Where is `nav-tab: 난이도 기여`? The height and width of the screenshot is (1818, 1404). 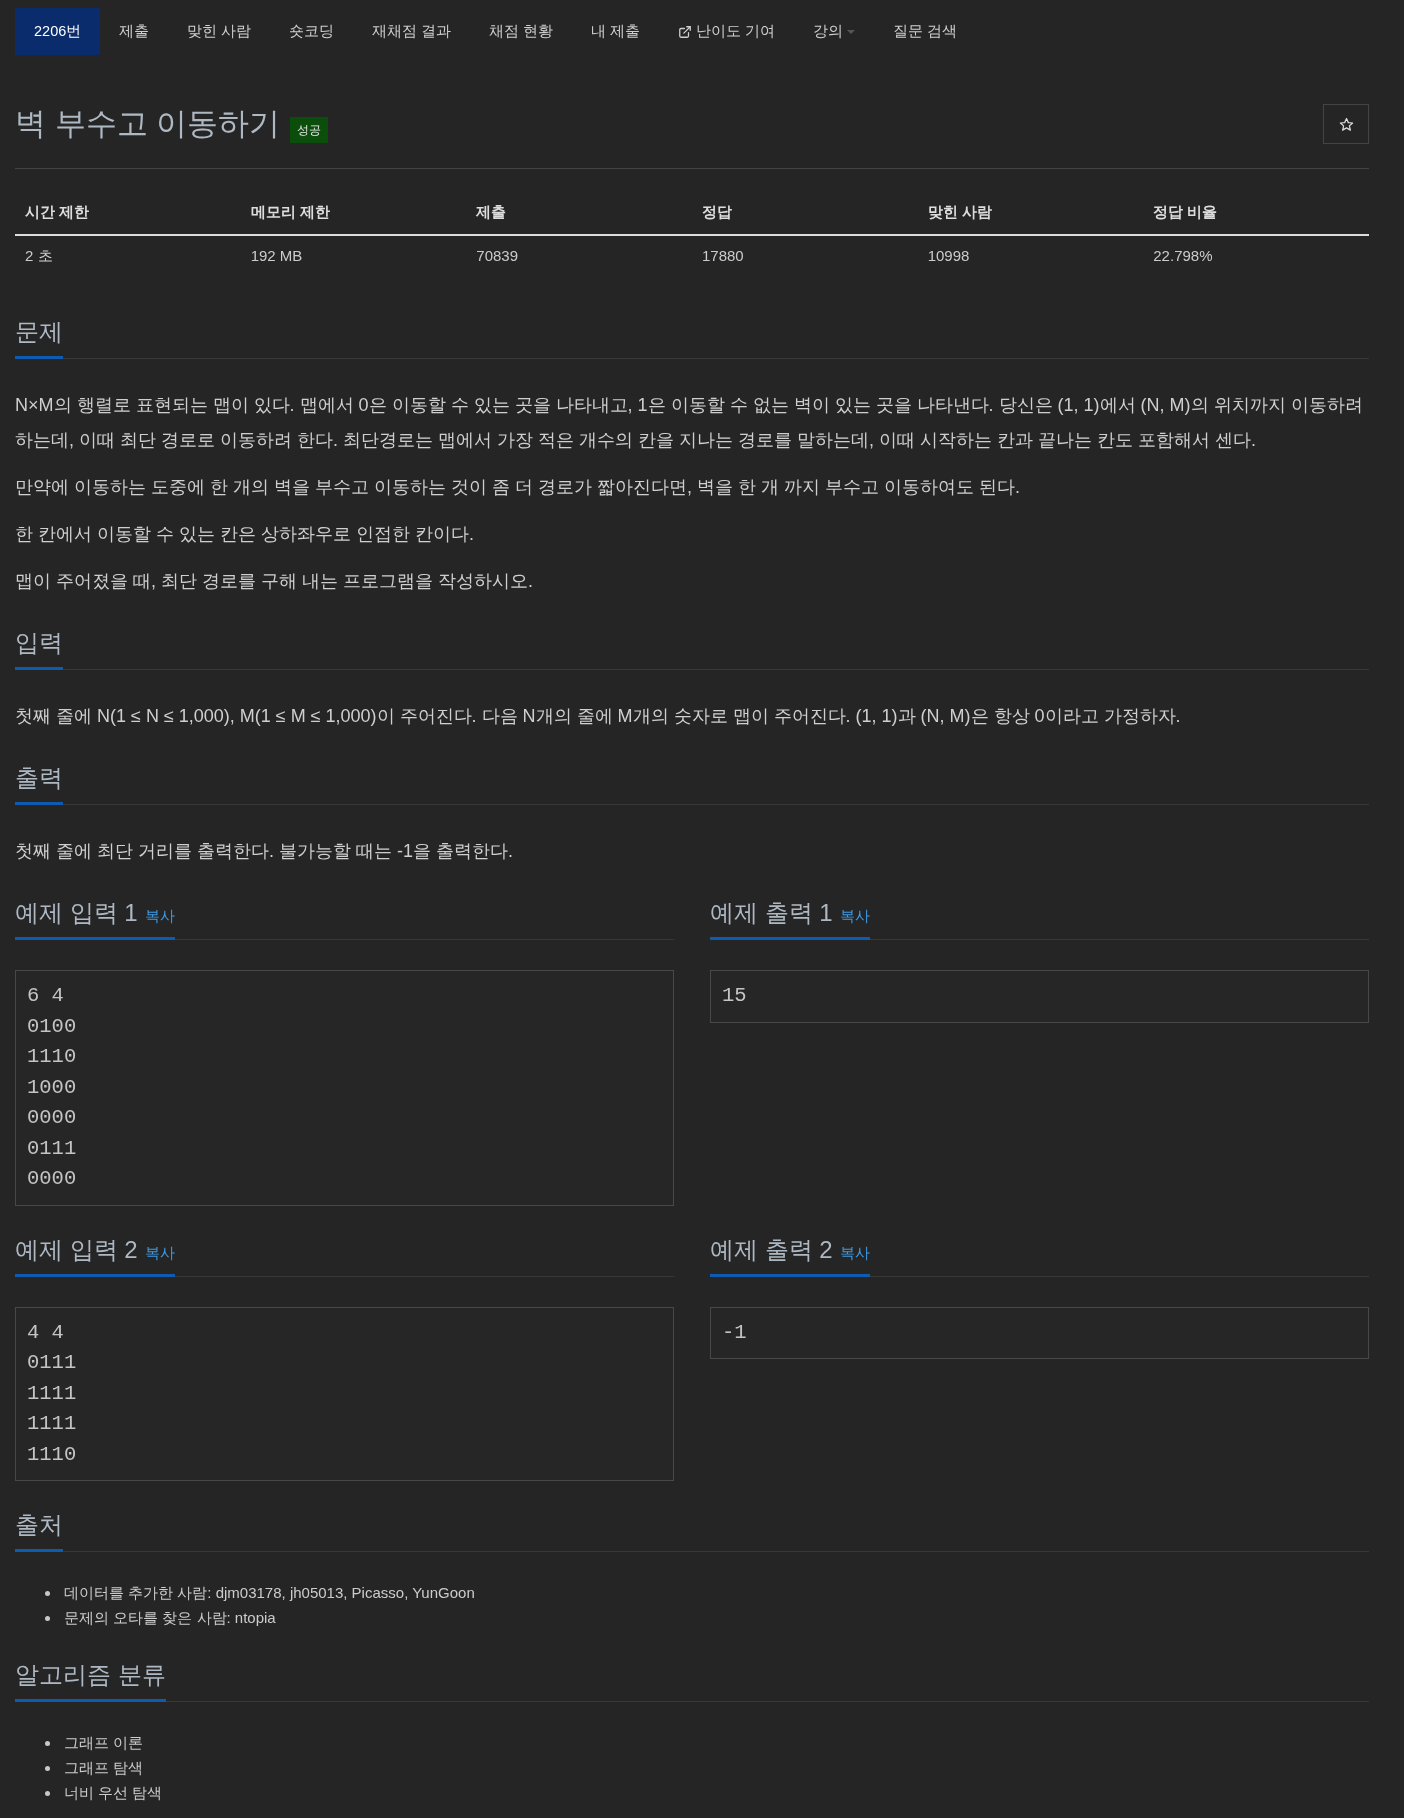 nav-tab: 난이도 기여 is located at coordinates (727, 31).